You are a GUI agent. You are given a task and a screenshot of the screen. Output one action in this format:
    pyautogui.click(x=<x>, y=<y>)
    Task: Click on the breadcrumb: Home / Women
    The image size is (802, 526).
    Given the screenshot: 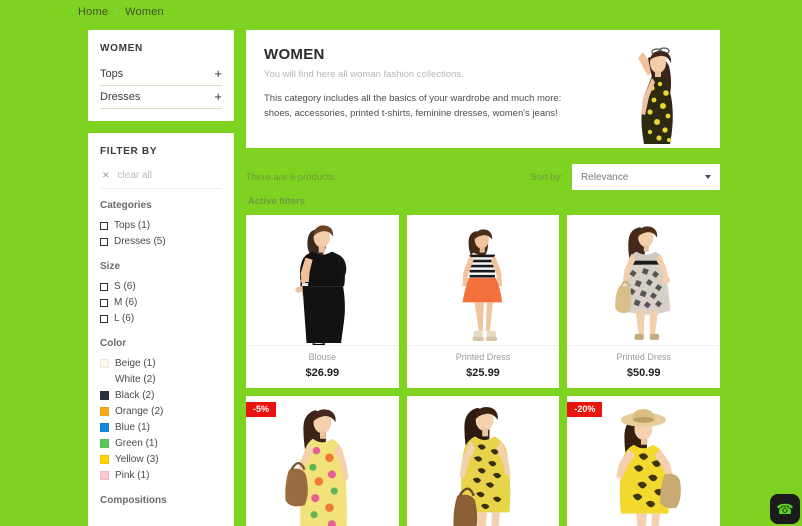 What is the action you would take?
    pyautogui.click(x=121, y=12)
    